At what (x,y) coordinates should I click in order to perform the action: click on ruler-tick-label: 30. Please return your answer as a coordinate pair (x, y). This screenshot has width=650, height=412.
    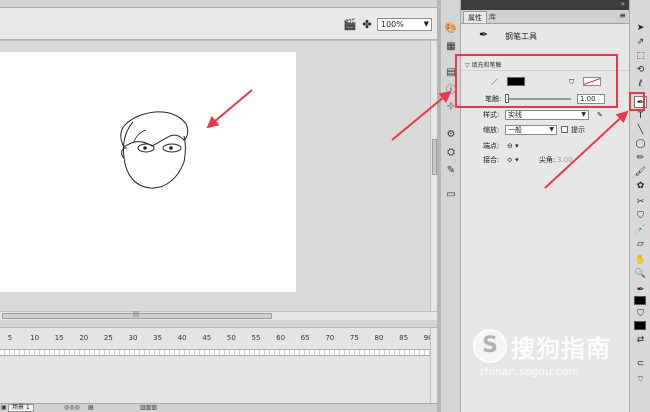
    Looking at the image, I should click on (133, 338).